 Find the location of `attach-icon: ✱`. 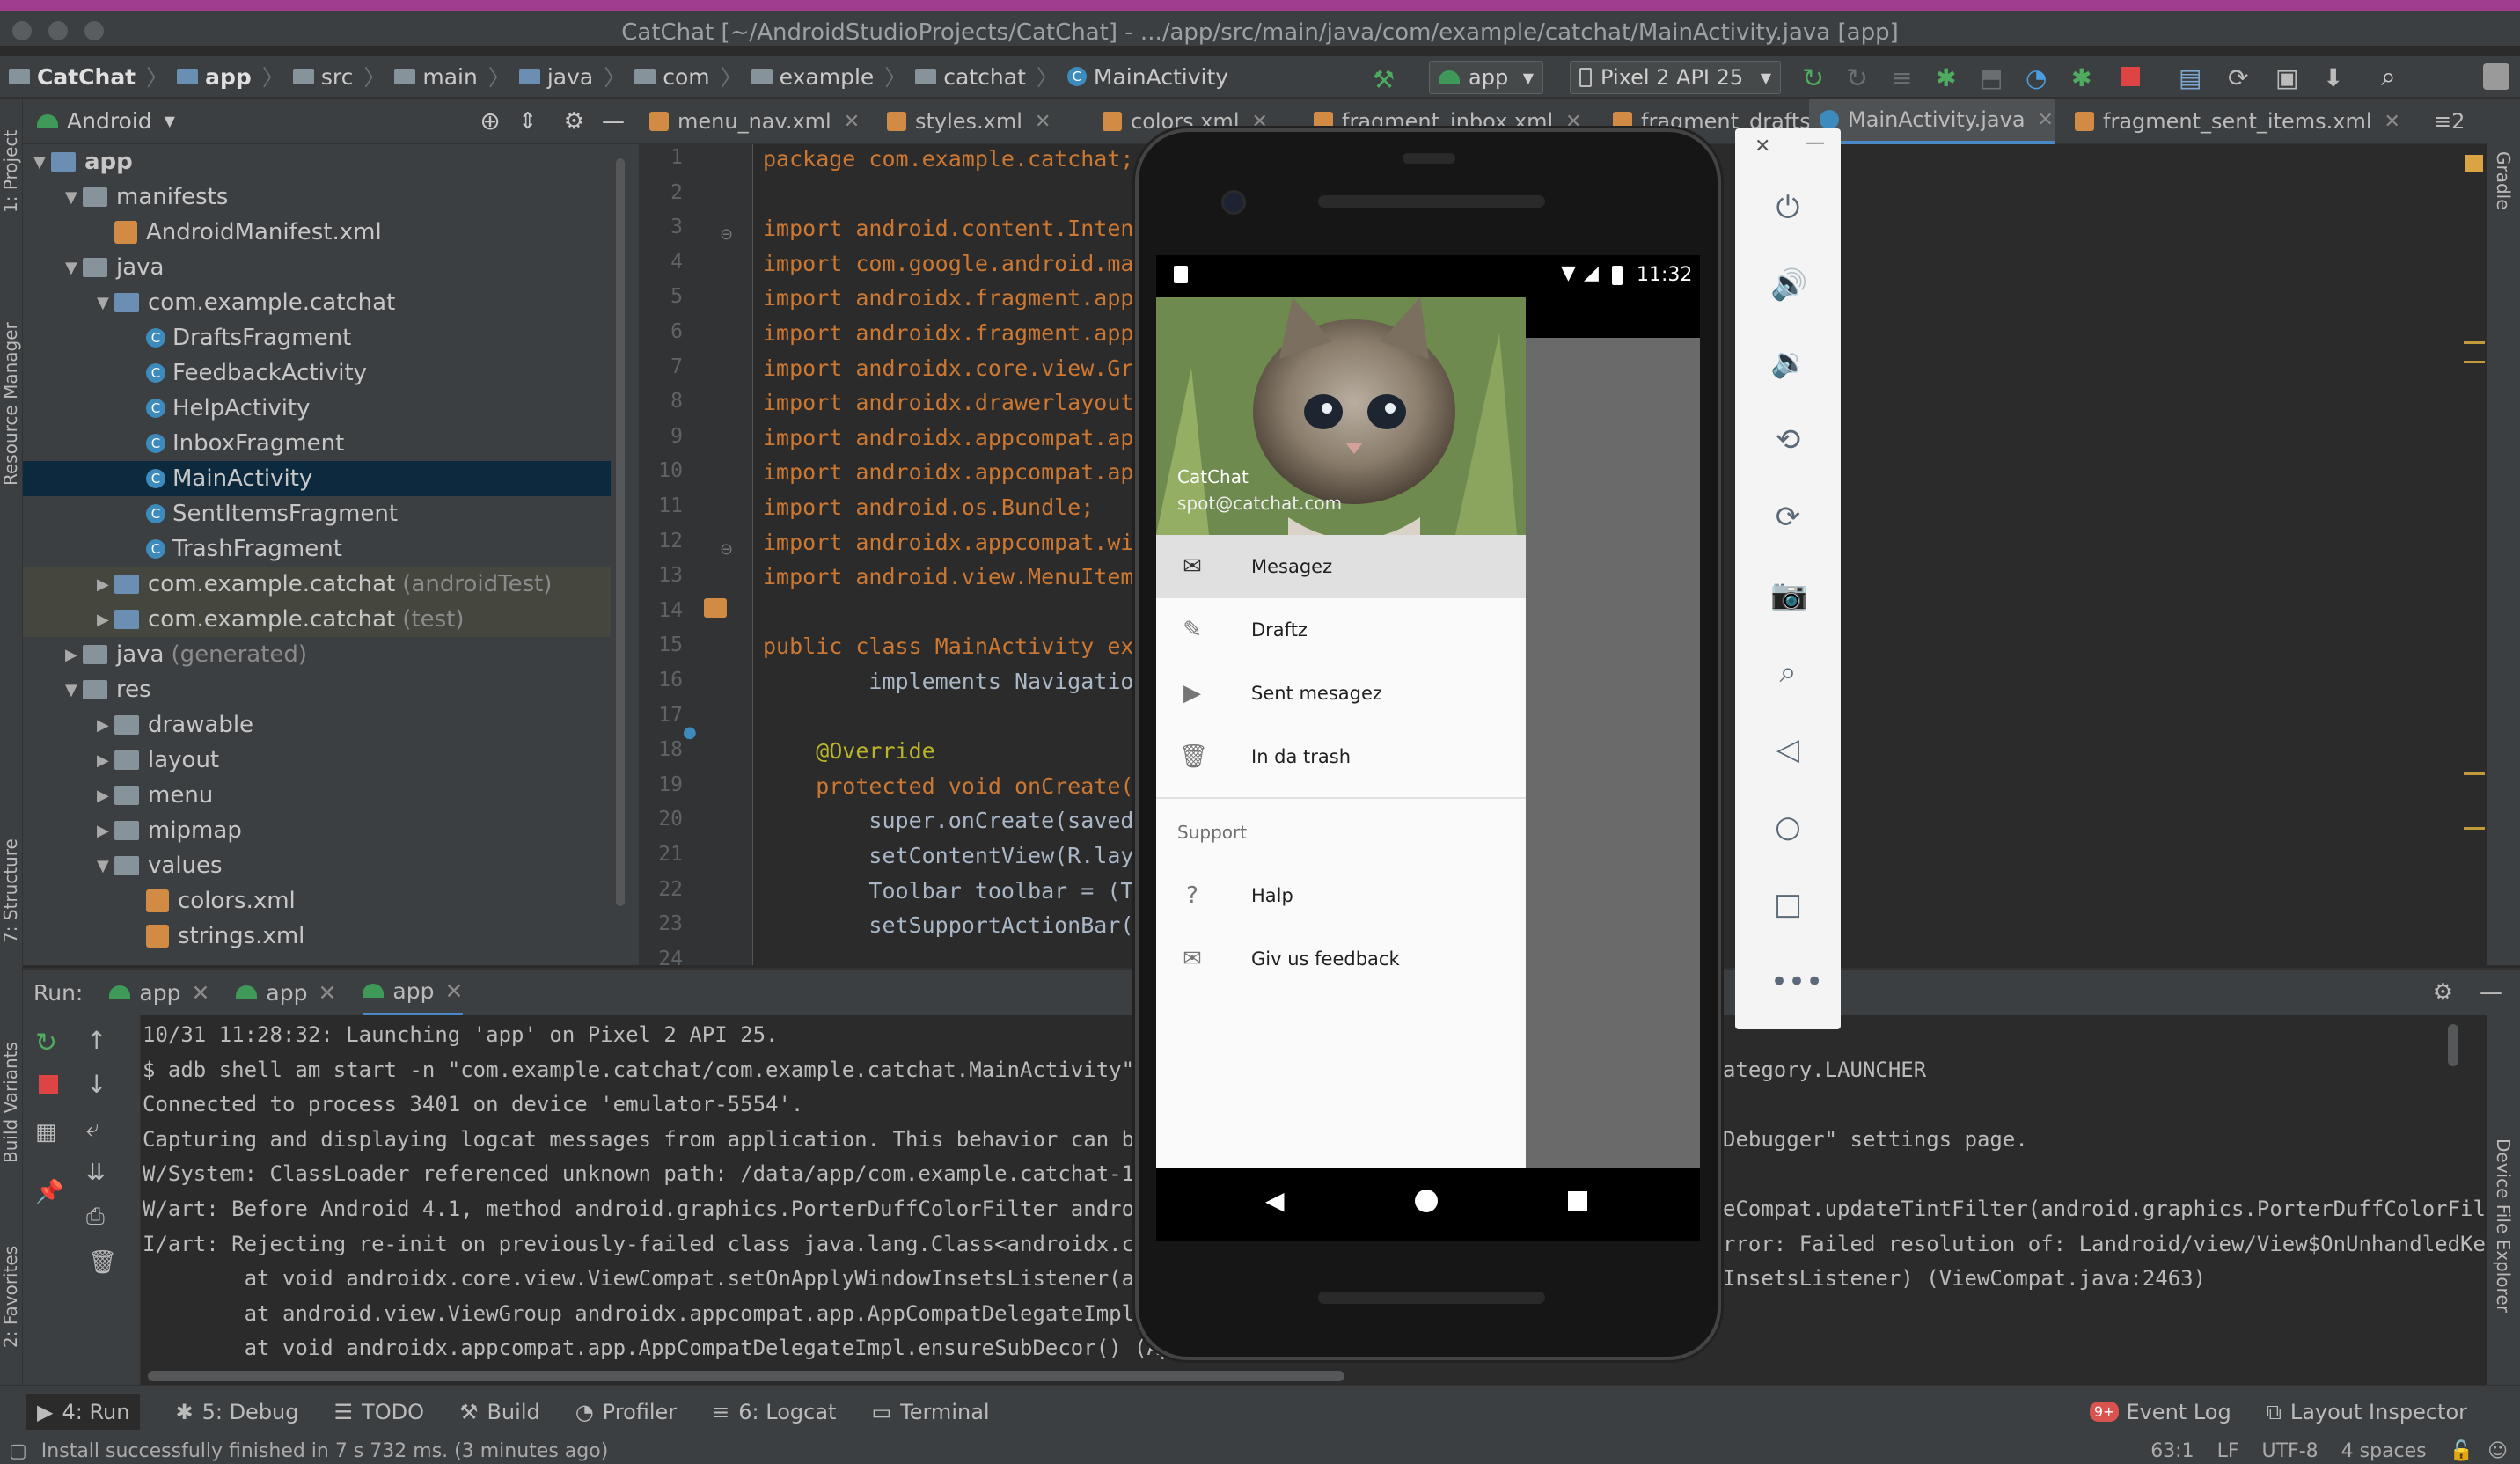

attach-icon: ✱ is located at coordinates (2081, 77).